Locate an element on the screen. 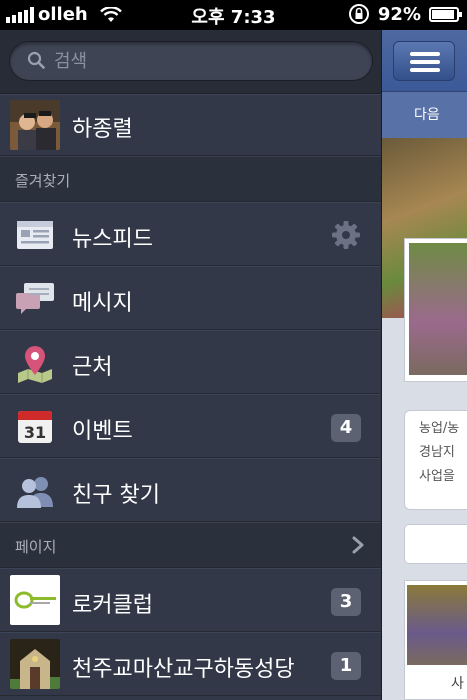 Image resolution: width=467 pixels, height=700 pixels. page-badge: 3 is located at coordinates (346, 602).